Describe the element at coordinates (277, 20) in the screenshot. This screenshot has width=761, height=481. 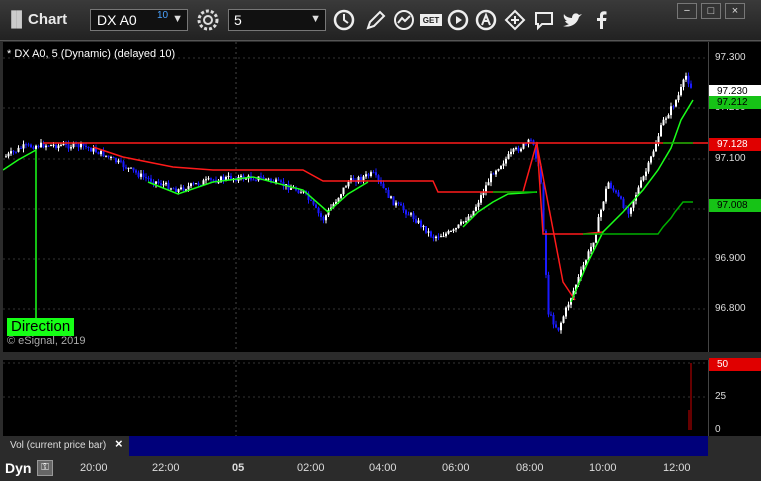
I see `interval-input: 5 ▼` at that location.